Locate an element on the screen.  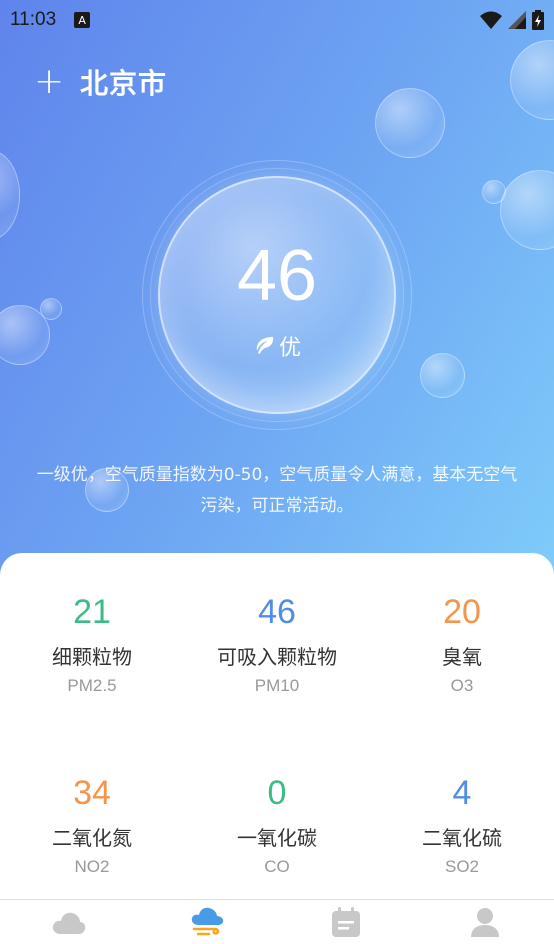
user-icon is located at coordinates (484, 922).